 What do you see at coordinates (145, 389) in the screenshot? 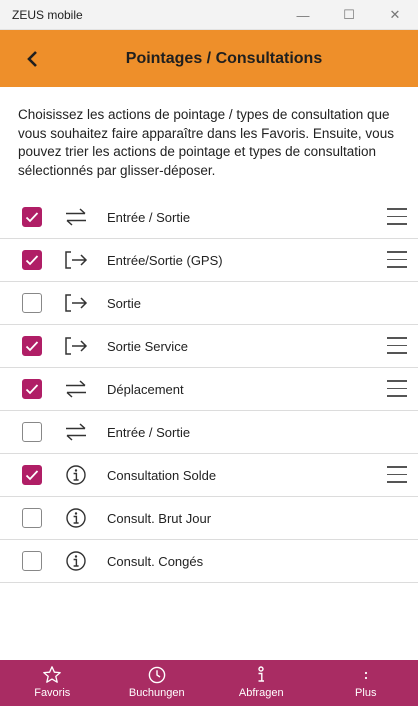
I see `item-label: Déplacement` at bounding box center [145, 389].